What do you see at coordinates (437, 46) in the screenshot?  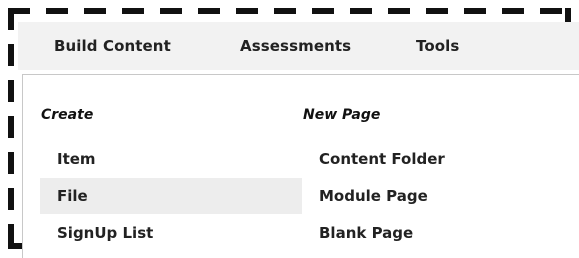 I see `tab-tools: Tools` at bounding box center [437, 46].